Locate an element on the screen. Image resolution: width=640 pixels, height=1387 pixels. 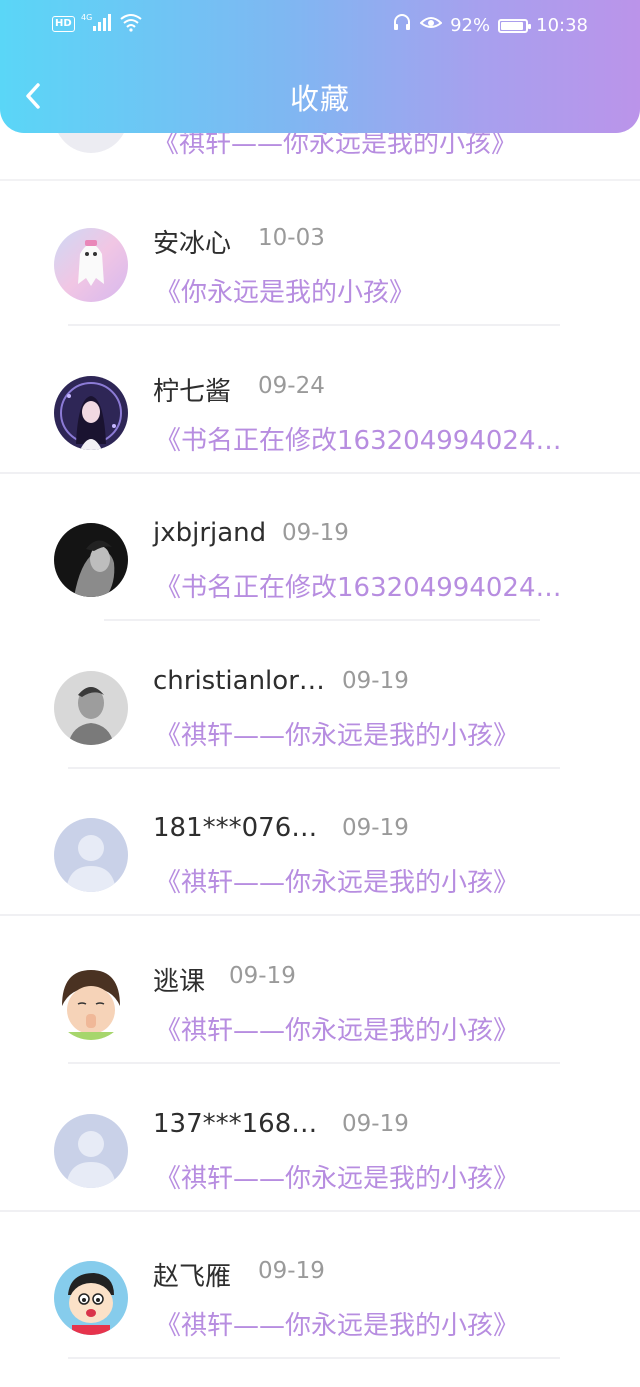
list-item: christianlor… 09-19 《祺轩——你永远是我的小孩》 is located at coordinates (320, 695).